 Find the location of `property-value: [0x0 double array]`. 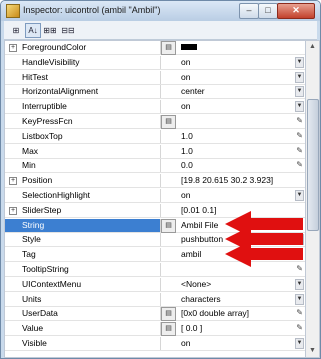

property-value: [0x0 double array] is located at coordinates (215, 313).